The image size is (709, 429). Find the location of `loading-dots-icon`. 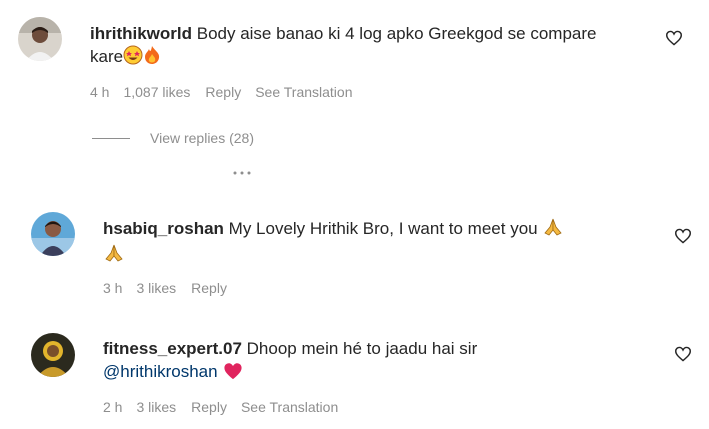

loading-dots-icon is located at coordinates (242, 173).